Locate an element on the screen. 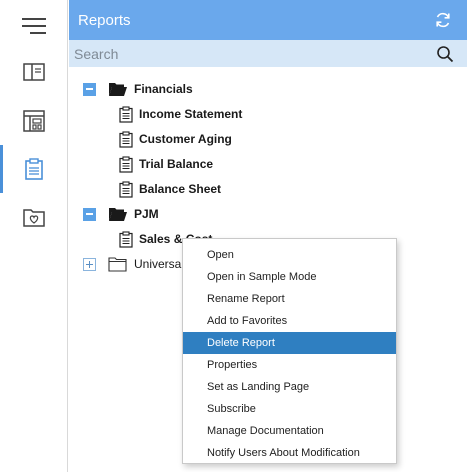  rail-reports-button is located at coordinates (34, 169).